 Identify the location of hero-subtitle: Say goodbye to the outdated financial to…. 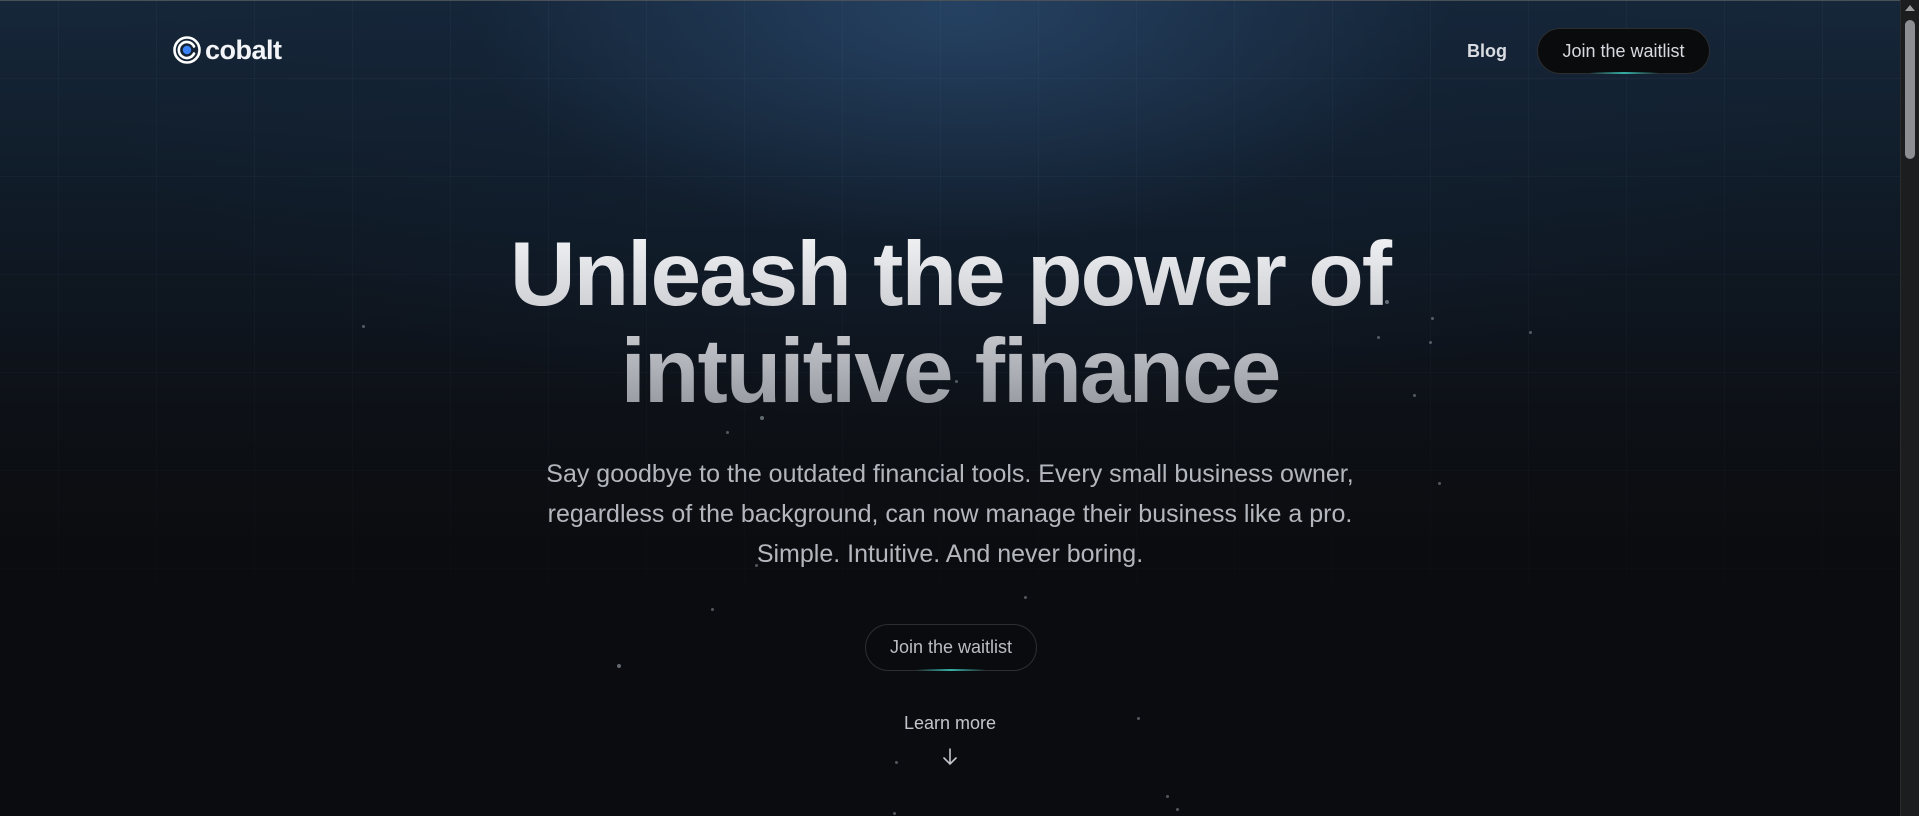
(950, 514).